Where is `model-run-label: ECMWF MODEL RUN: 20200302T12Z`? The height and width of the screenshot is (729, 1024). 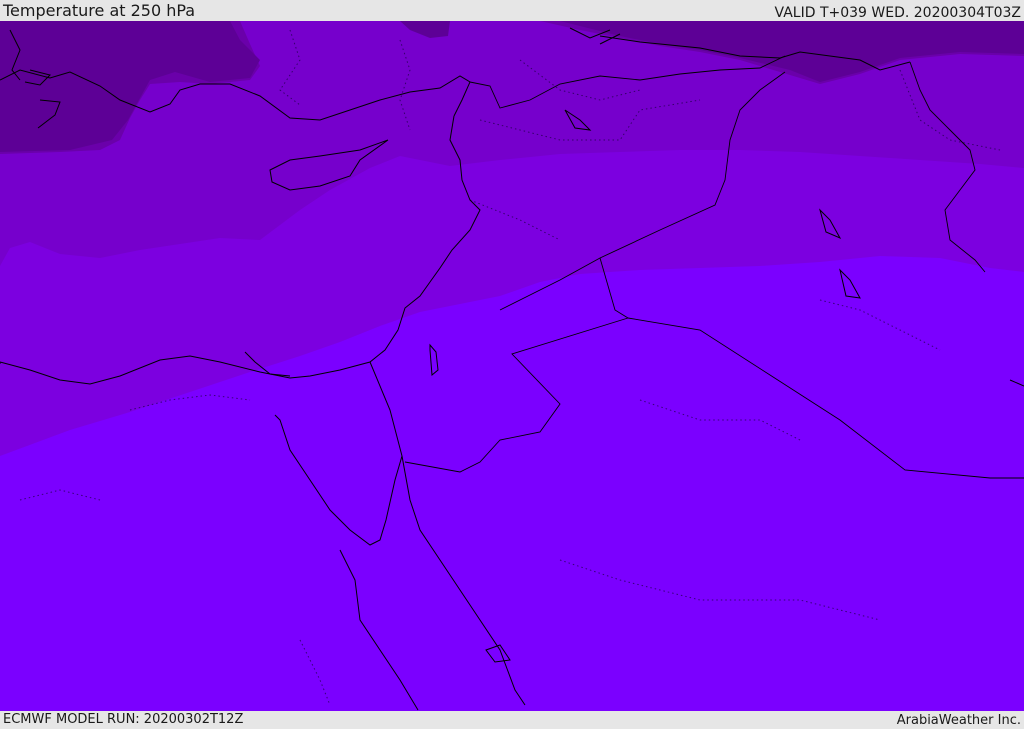
model-run-label: ECMWF MODEL RUN: 20200302T12Z is located at coordinates (123, 719).